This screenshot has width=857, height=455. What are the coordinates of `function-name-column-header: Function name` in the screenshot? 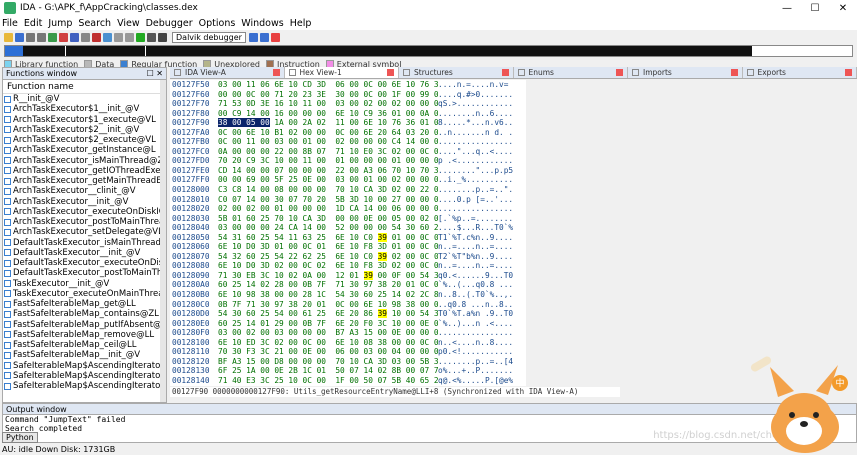 It's located at (84, 87).